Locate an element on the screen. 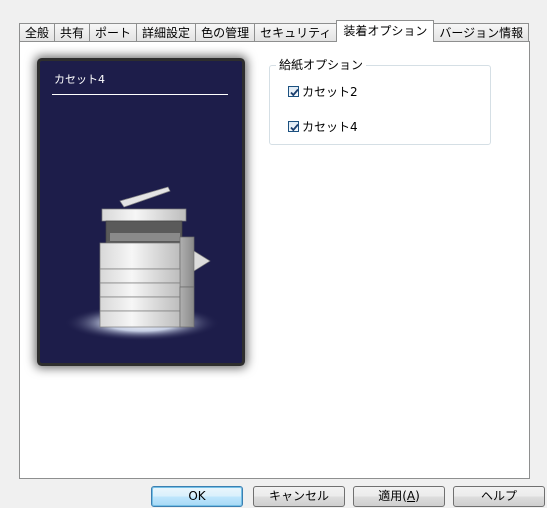 Image resolution: width=547 pixels, height=508 pixels. cassette4-option: カセット4 is located at coordinates (323, 126).